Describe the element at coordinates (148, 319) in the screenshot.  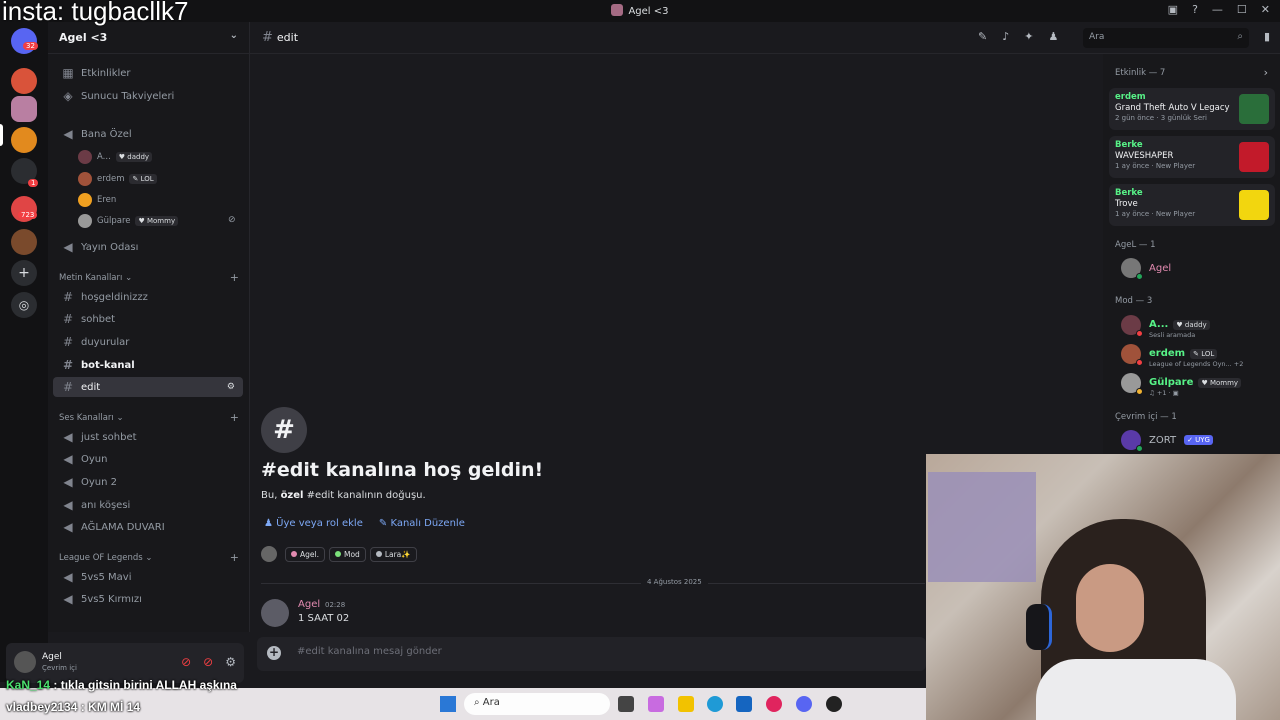
I see `channel-sohbet: # sohbet` at that location.